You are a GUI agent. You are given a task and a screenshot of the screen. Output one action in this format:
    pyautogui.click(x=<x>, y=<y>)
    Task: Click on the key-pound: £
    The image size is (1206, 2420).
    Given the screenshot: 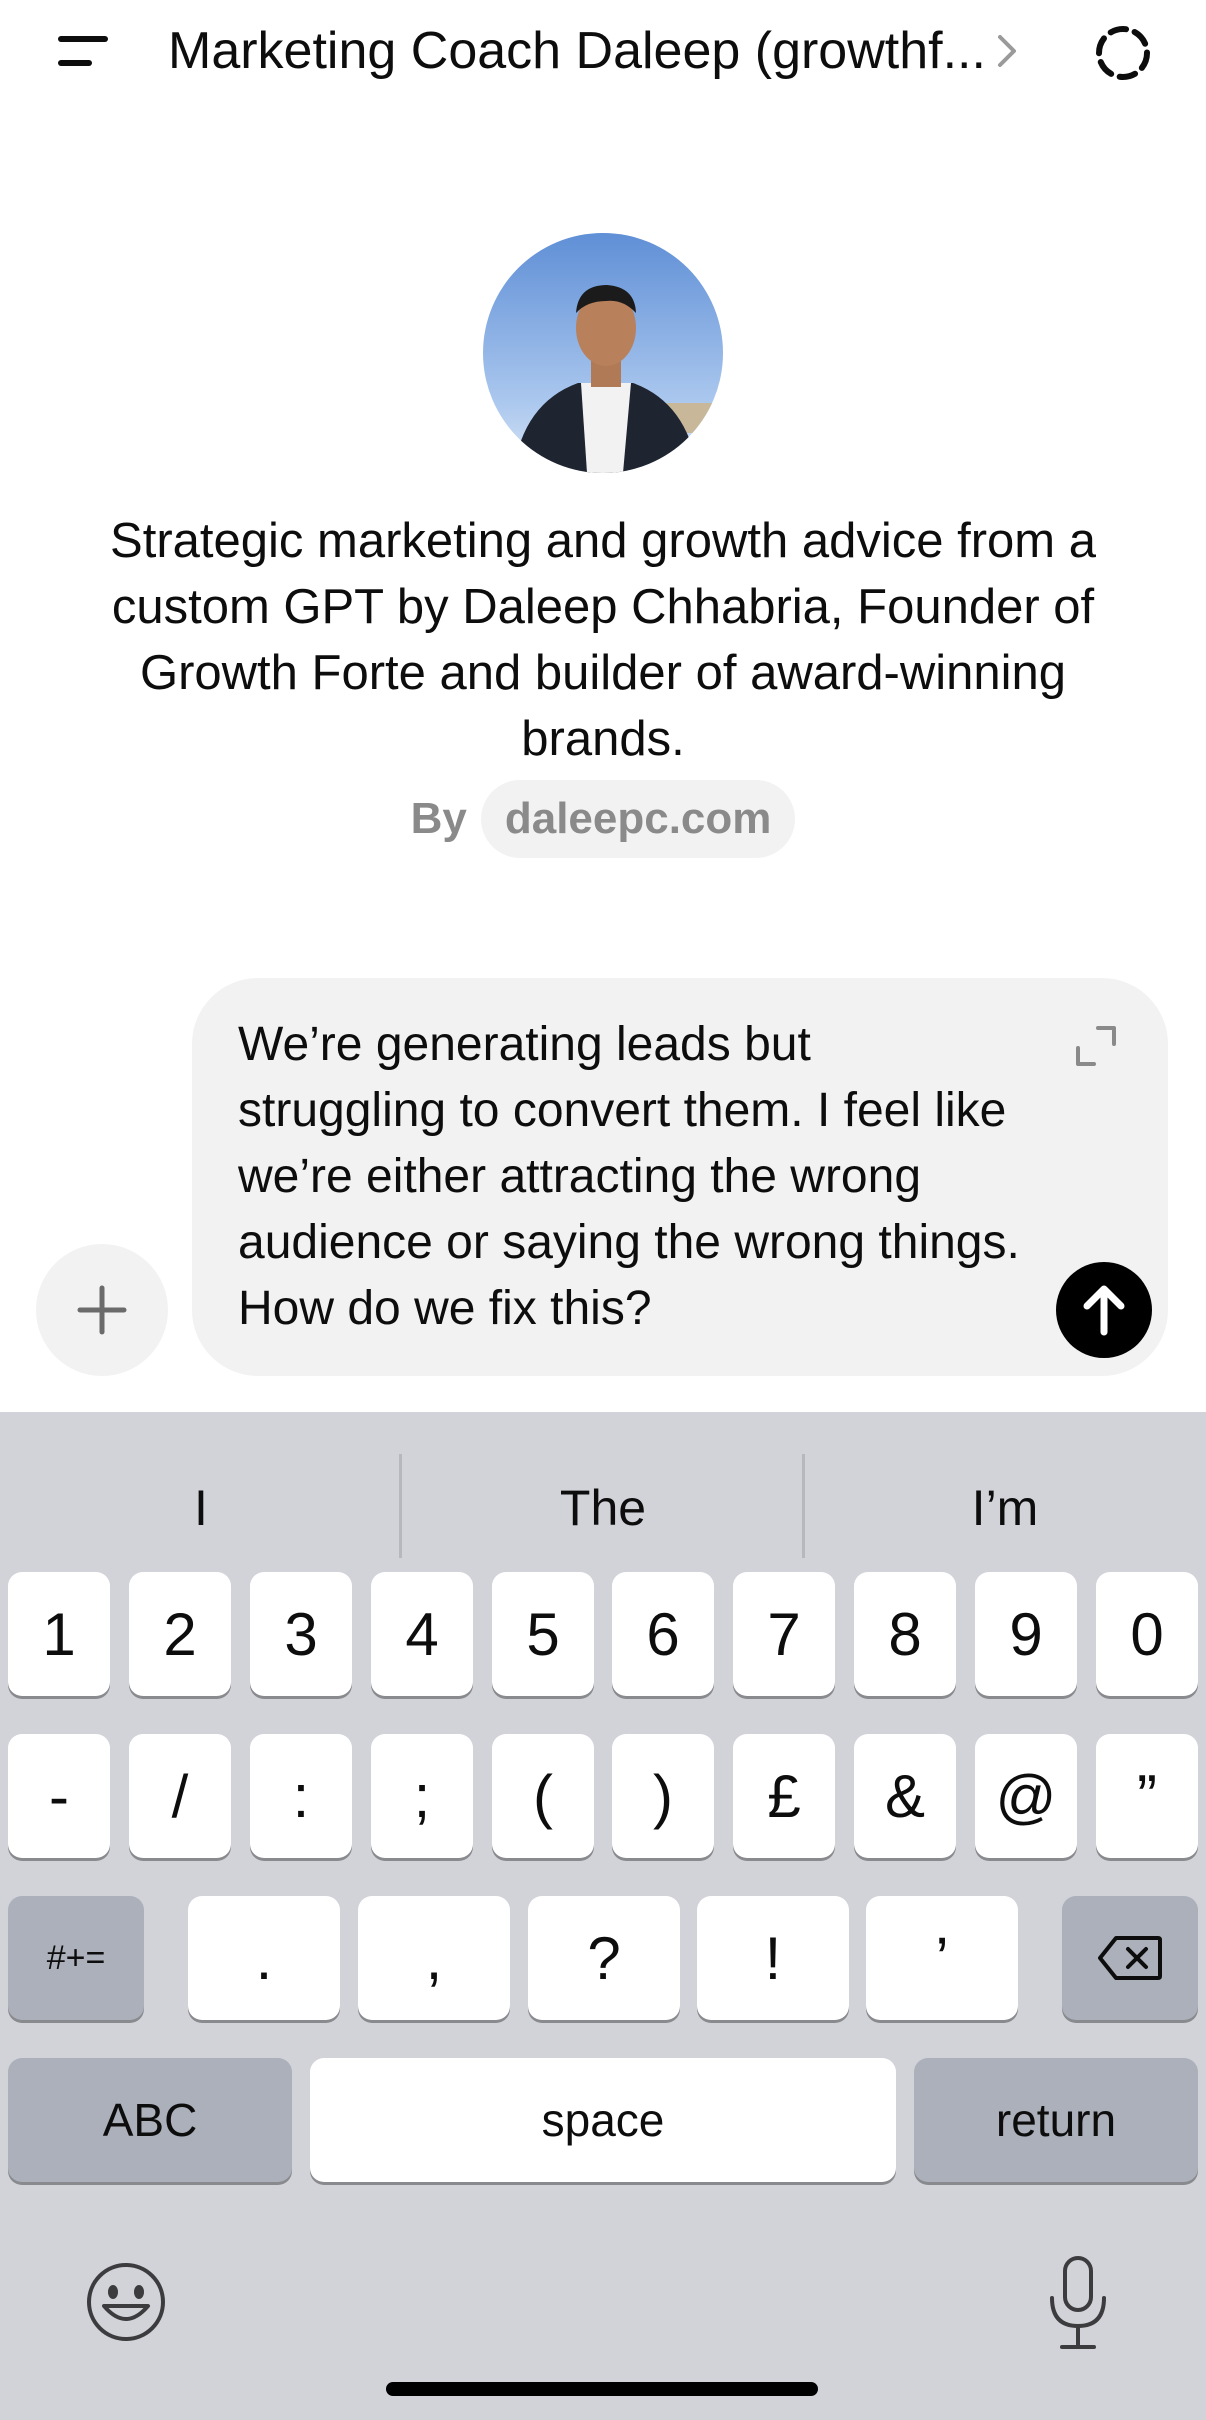 What is the action you would take?
    pyautogui.click(x=784, y=1796)
    